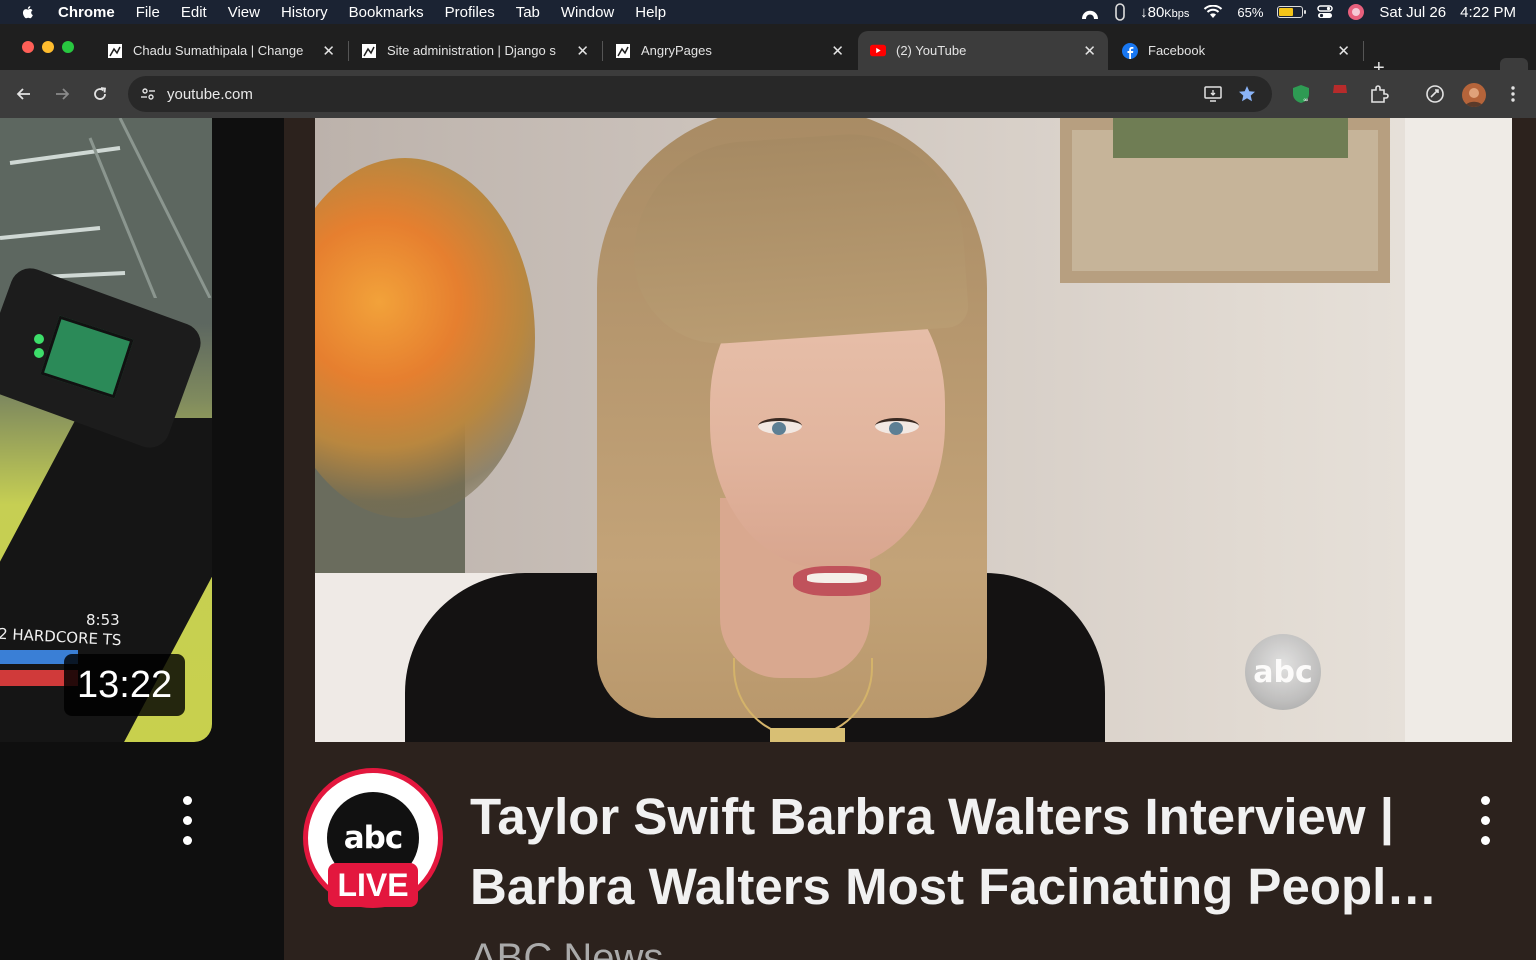 This screenshot has width=1536, height=960. I want to click on menu-app-chrome: Chrome, so click(86, 12).